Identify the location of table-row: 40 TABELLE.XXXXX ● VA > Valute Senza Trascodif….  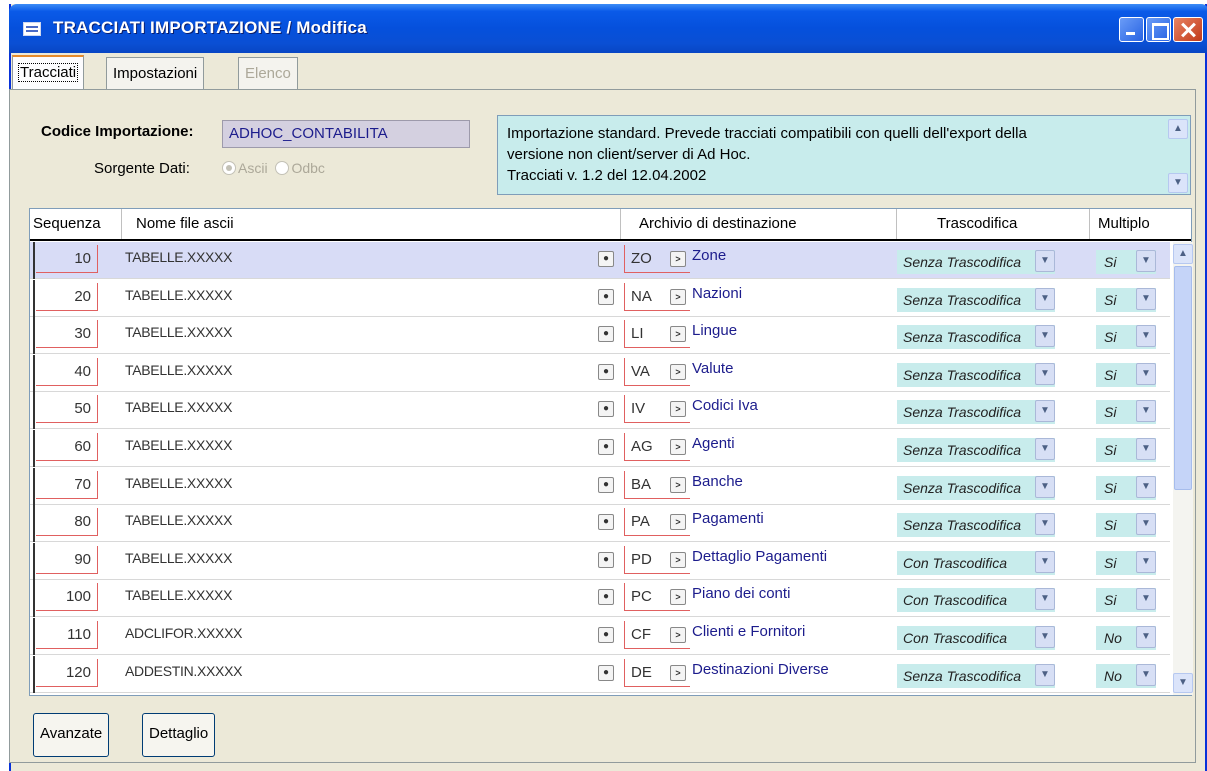
(600, 373).